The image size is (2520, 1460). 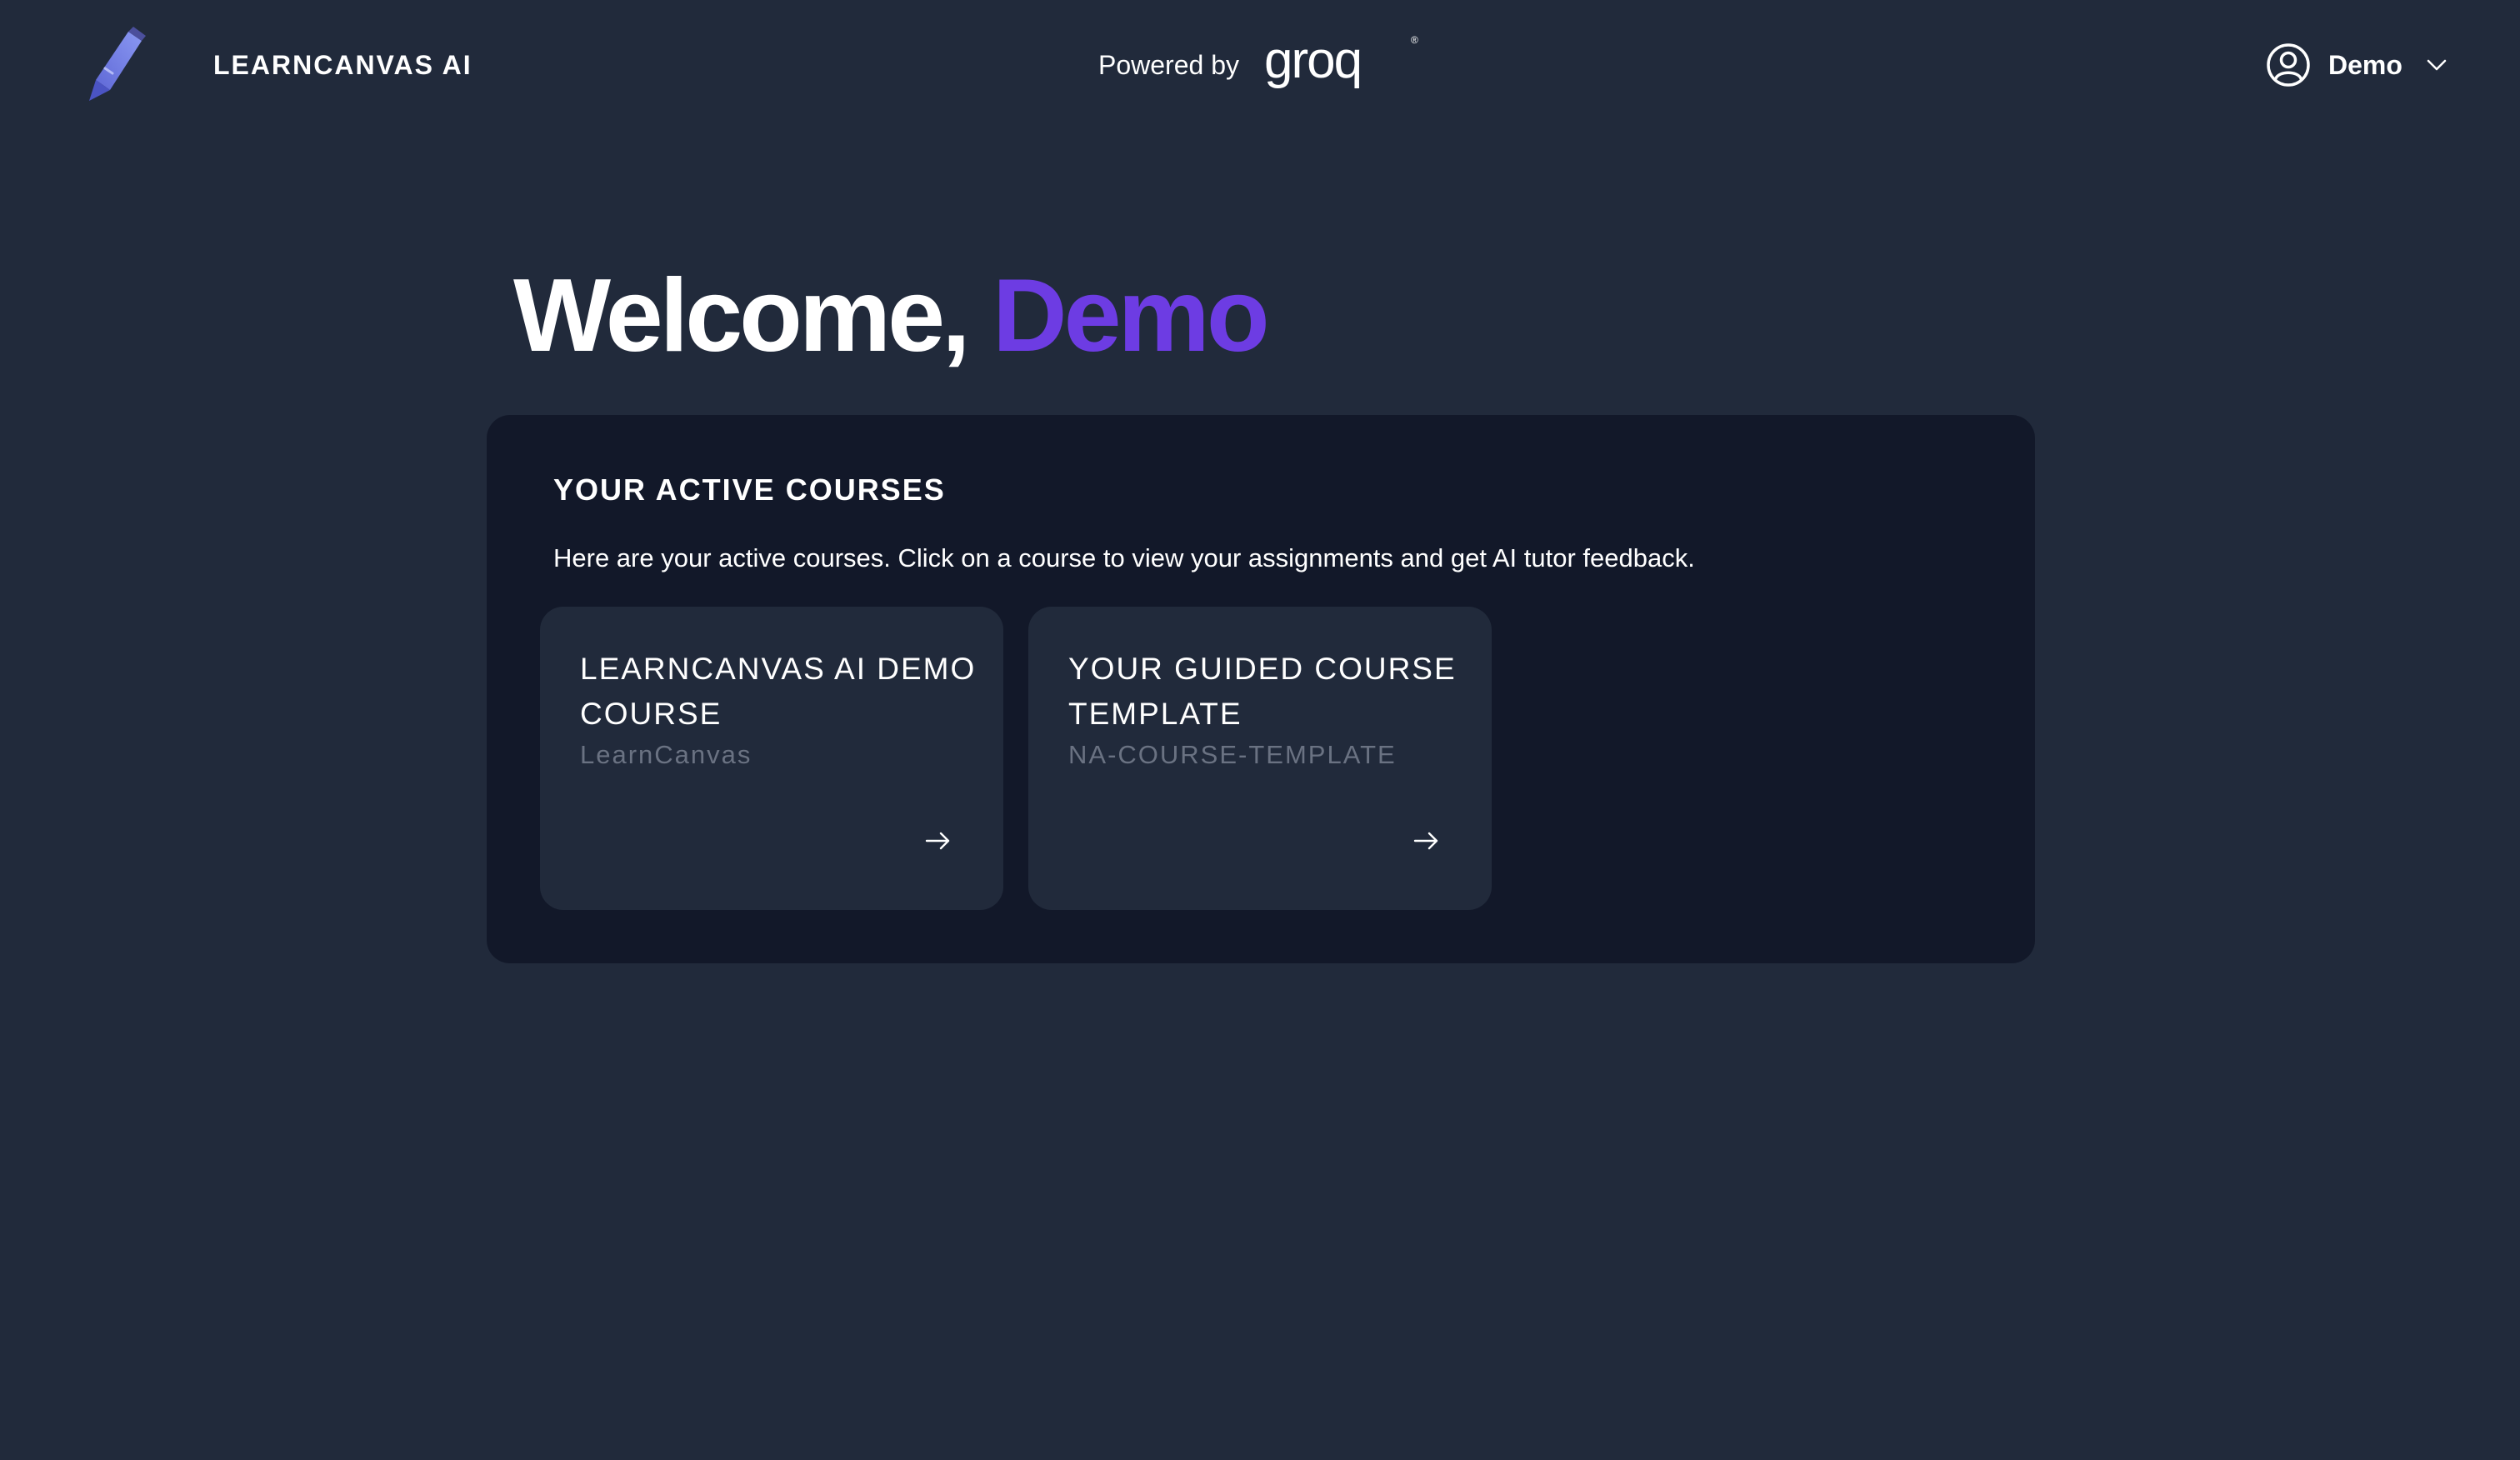 What do you see at coordinates (113, 64) in the screenshot?
I see `pencil-icon` at bounding box center [113, 64].